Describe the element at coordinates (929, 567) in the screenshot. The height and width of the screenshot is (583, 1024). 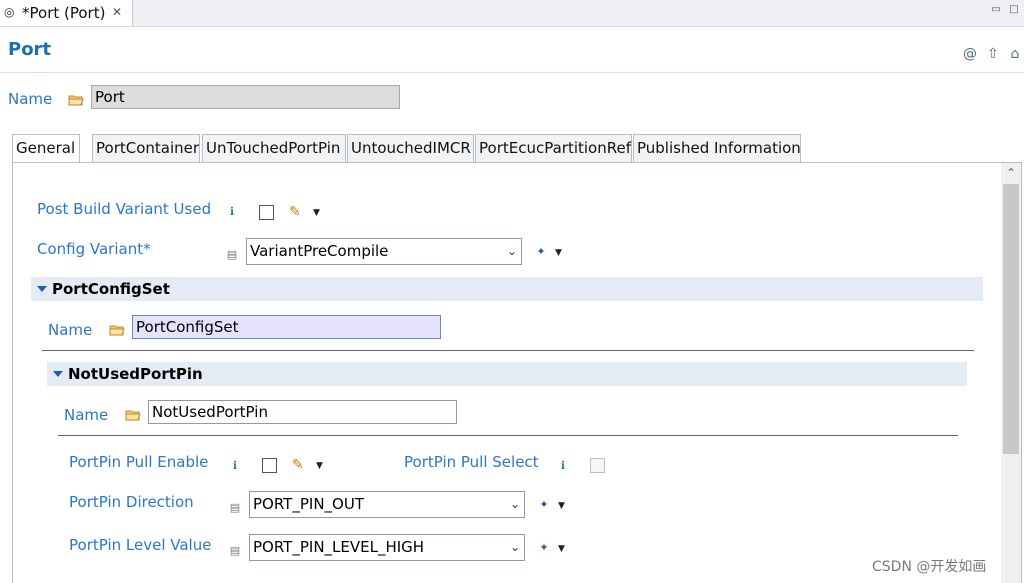
I see `watermark: CSDN @开发如画` at that location.